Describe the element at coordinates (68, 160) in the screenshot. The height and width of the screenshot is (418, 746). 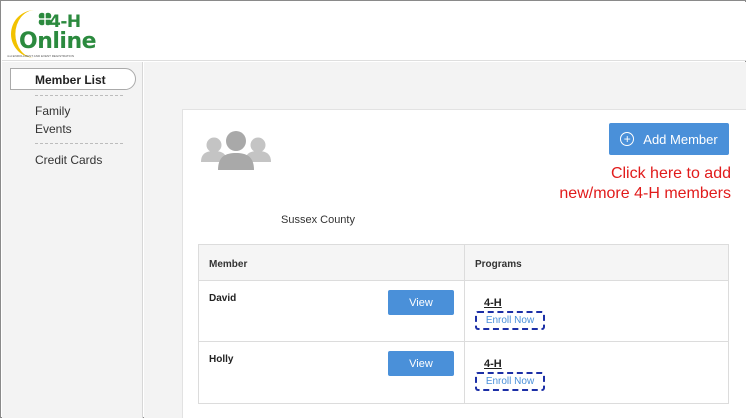
I see `sidebar-item-credit-cards: Credit Cards` at that location.